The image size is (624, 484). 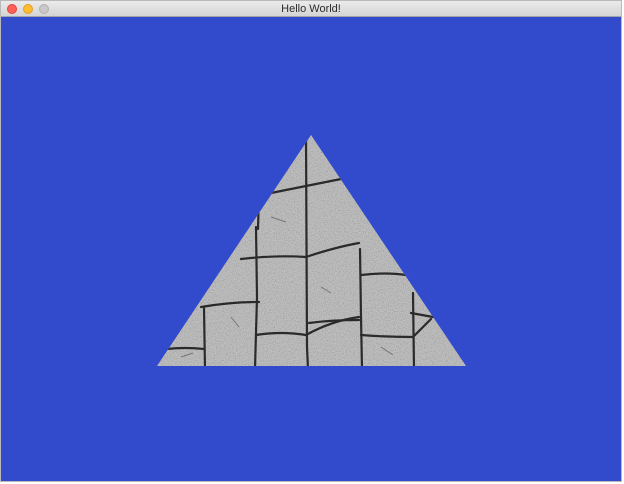 What do you see at coordinates (28, 9) in the screenshot?
I see `minimize-window-button` at bounding box center [28, 9].